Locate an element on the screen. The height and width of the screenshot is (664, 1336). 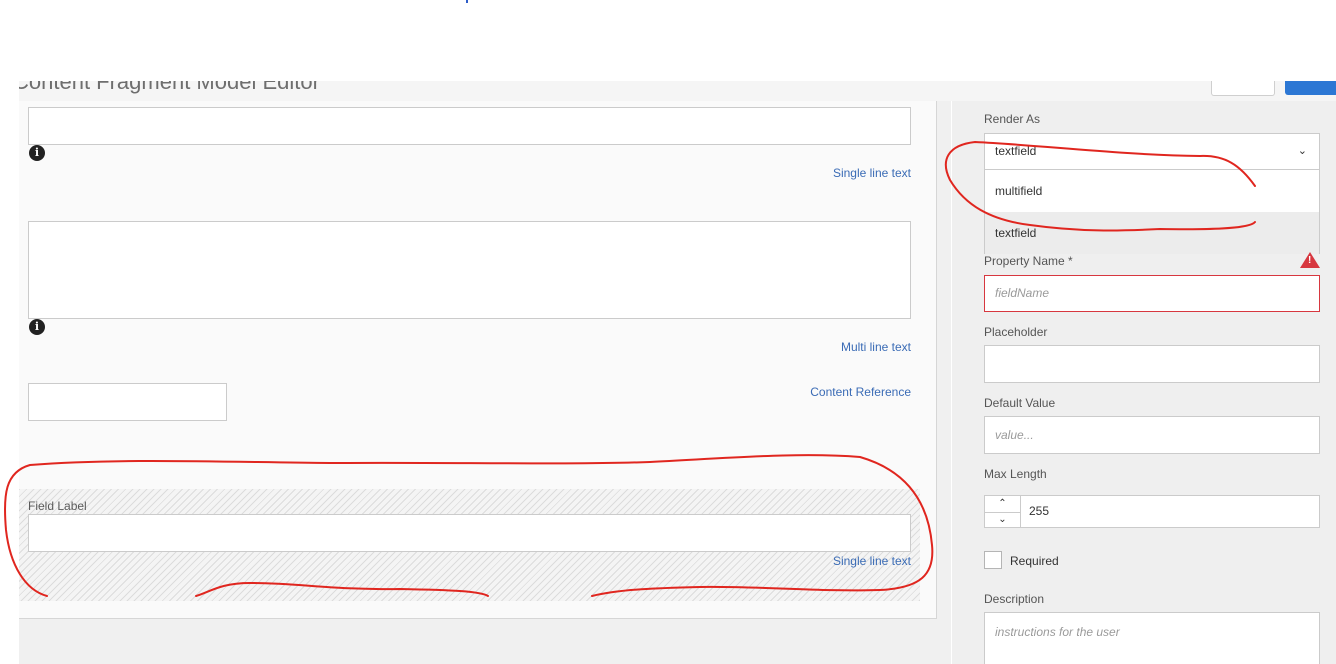
single-line-field-input is located at coordinates (469, 126).